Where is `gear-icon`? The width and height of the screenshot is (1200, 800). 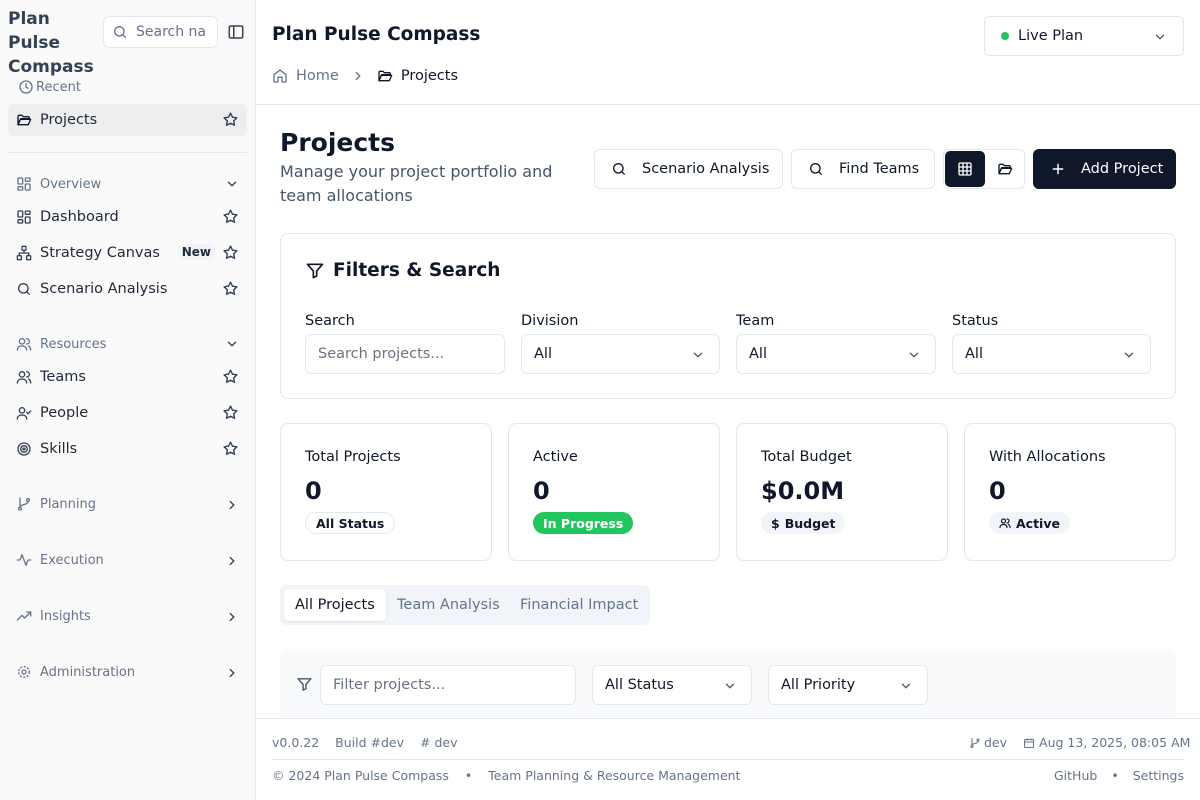
gear-icon is located at coordinates (24, 672).